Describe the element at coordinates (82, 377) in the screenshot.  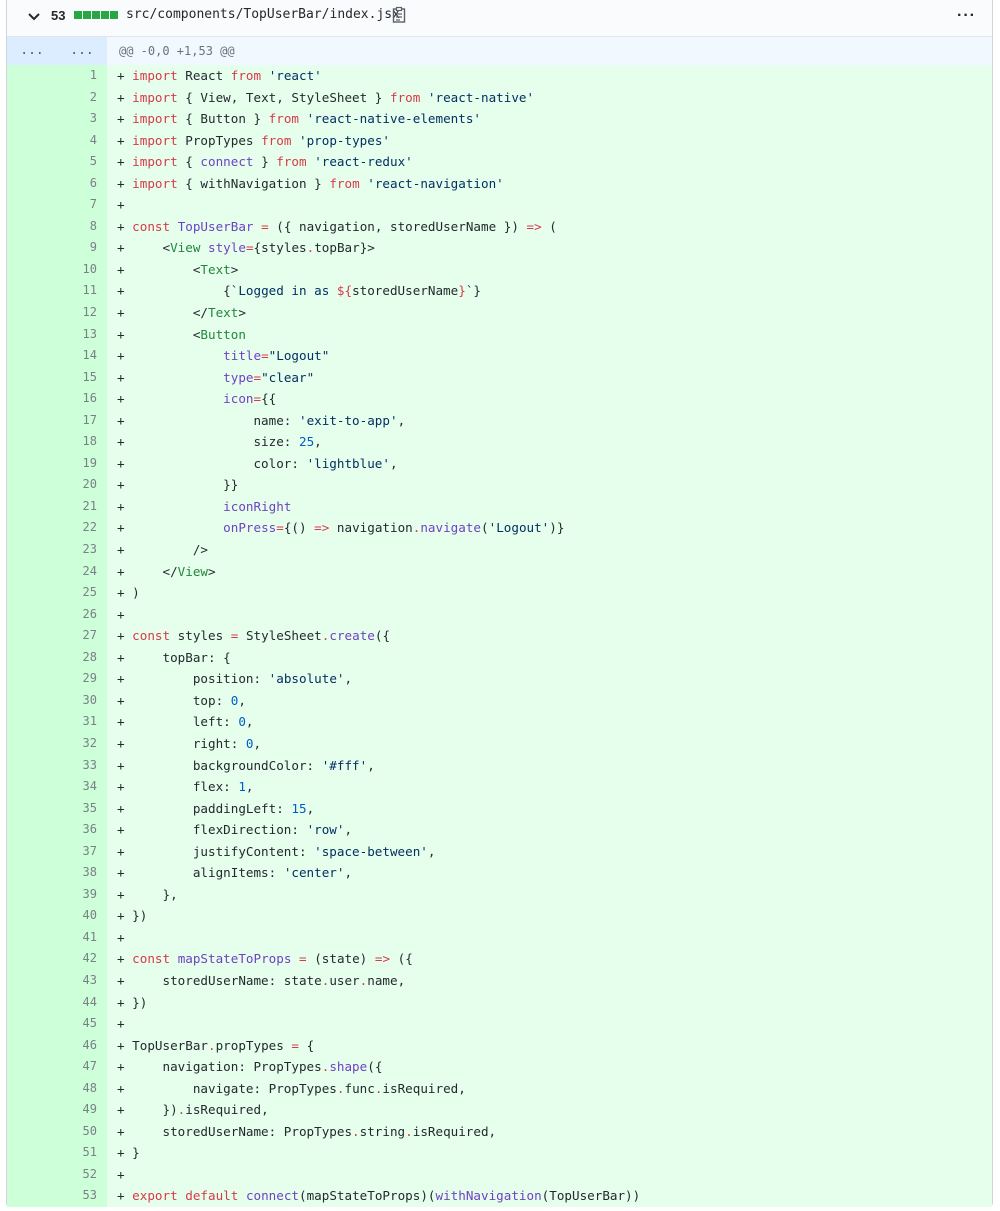
I see `new-line-number: 15` at that location.